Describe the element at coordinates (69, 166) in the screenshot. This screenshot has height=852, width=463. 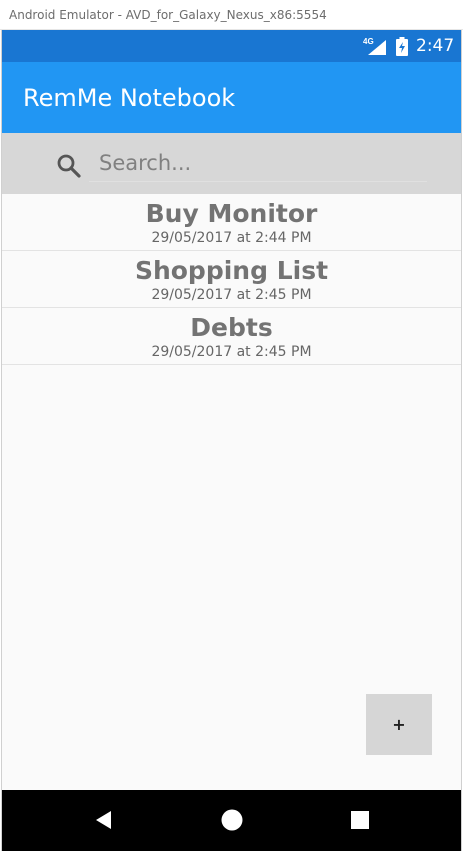
I see `search-icon` at that location.